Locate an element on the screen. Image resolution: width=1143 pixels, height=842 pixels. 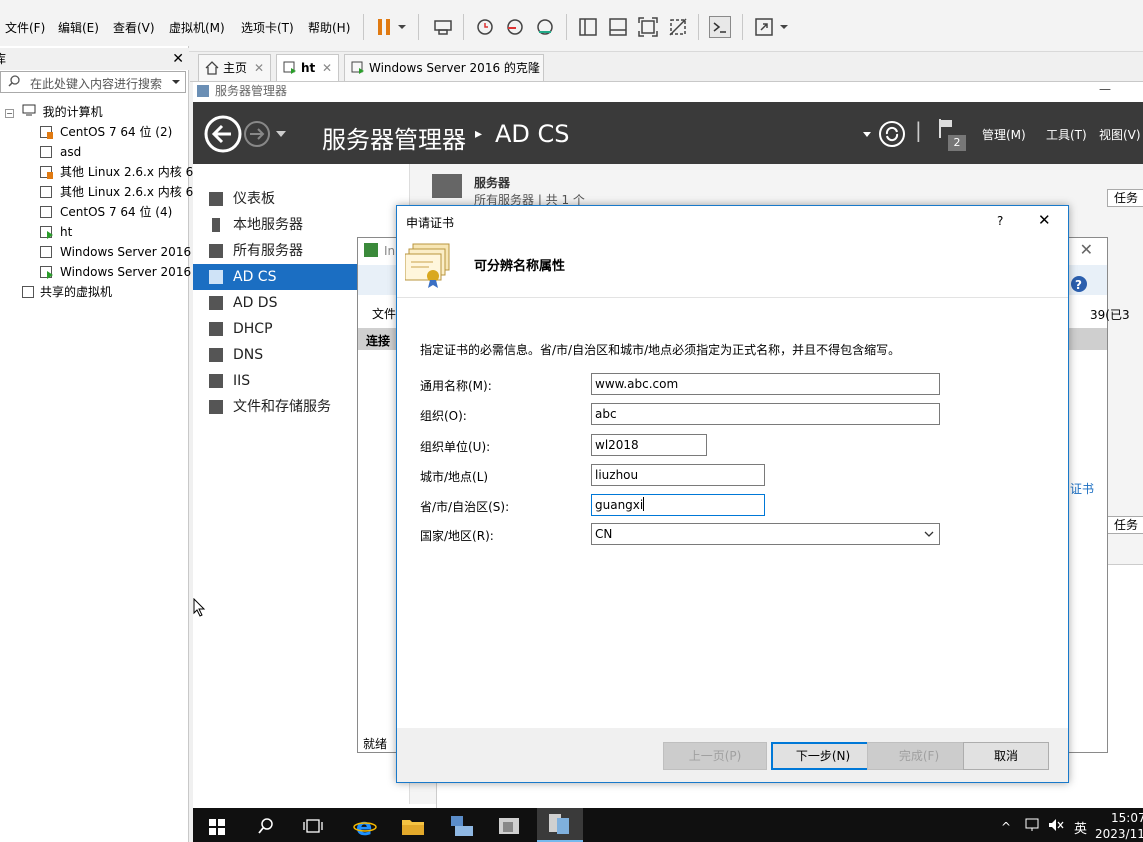
active-task is located at coordinates (560, 825).